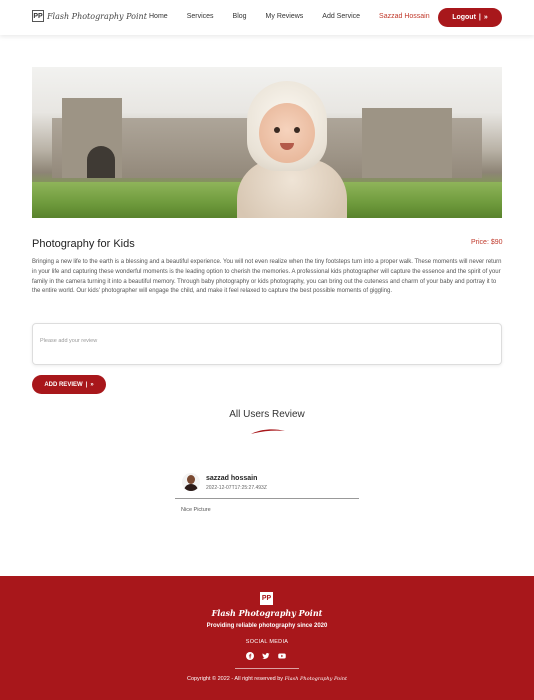 Image resolution: width=534 pixels, height=700 pixels. I want to click on facebook-icon, so click(250, 656).